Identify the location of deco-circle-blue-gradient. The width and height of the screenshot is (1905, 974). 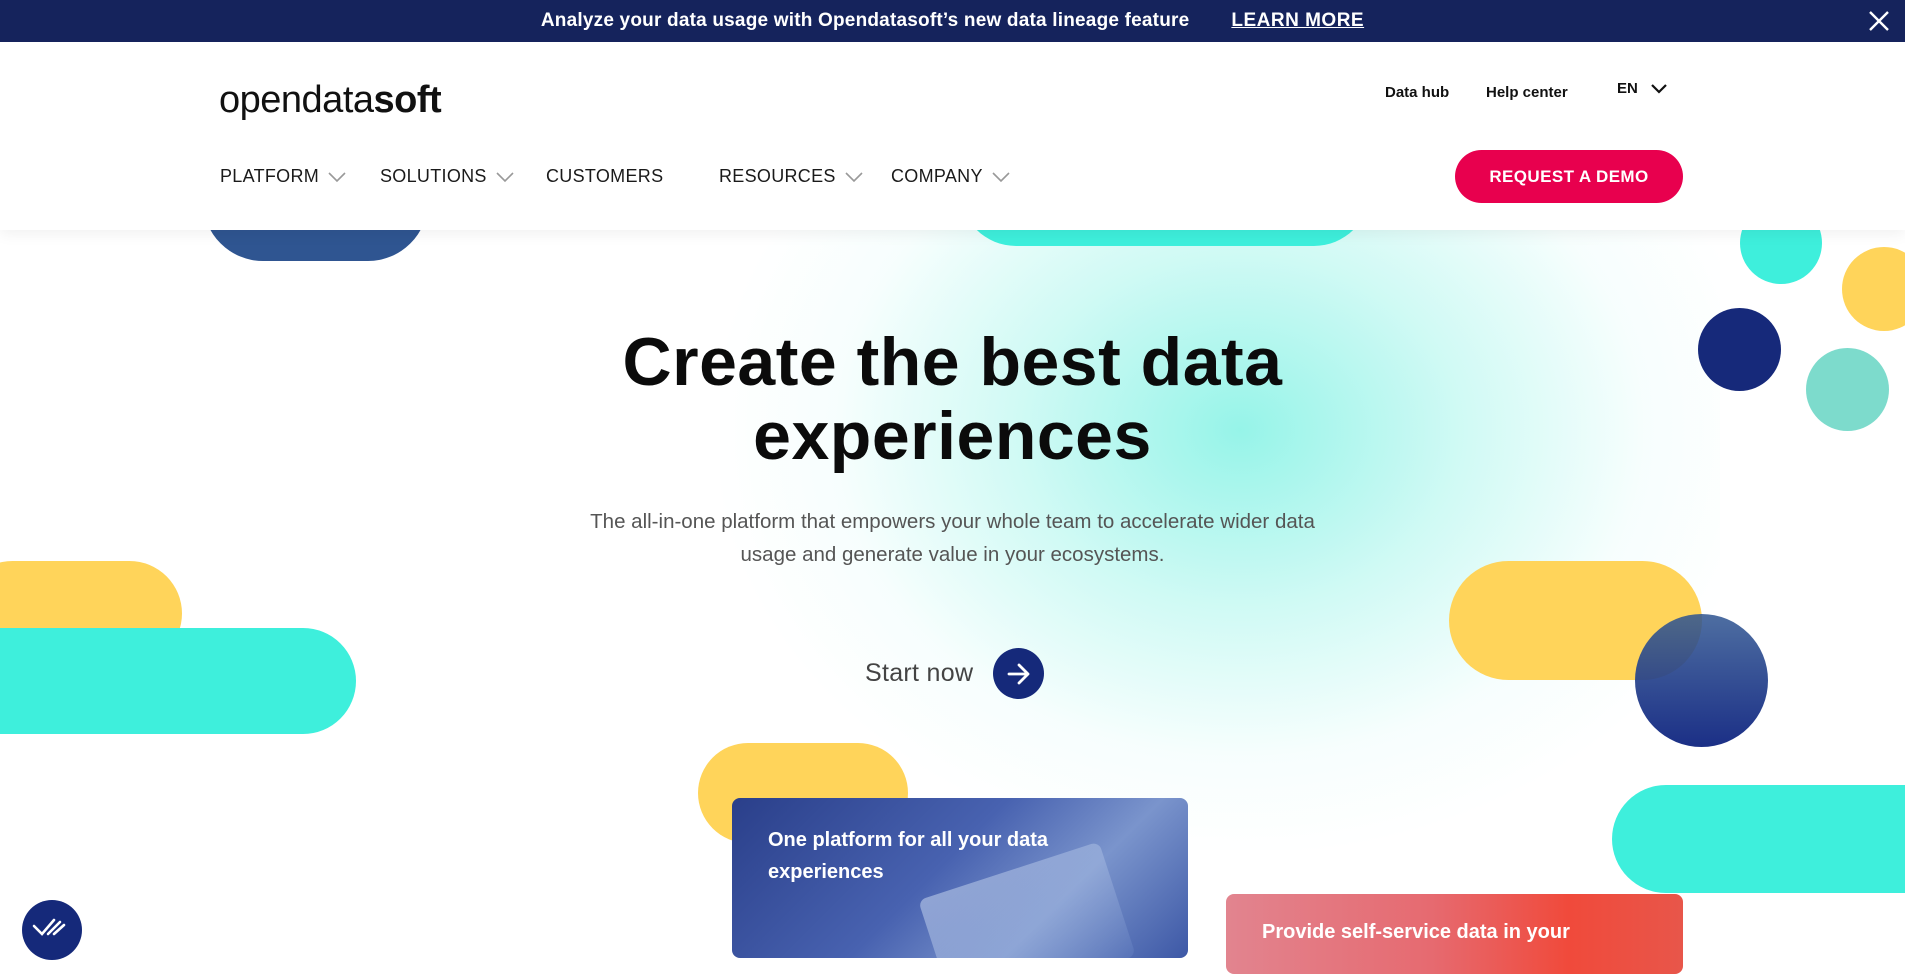
(1701, 680).